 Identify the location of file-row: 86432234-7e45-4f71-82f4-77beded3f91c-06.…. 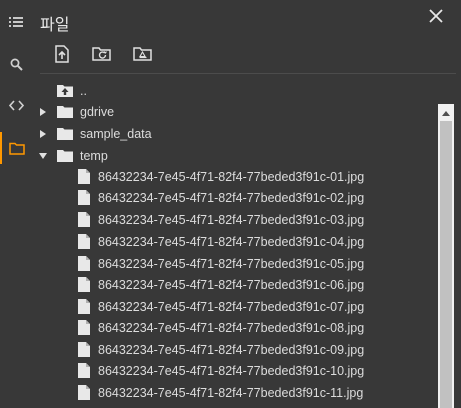
(218, 284).